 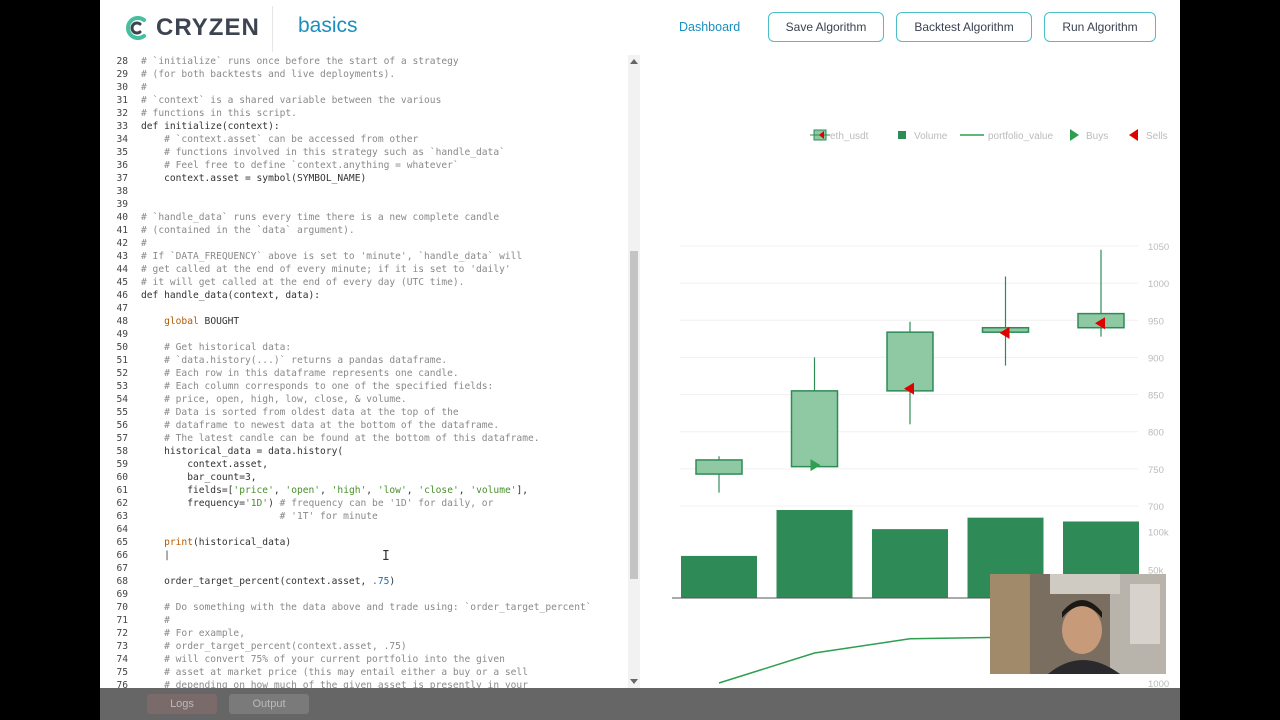 What do you see at coordinates (1156, 470) in the screenshot?
I see `price-tick-label: 750` at bounding box center [1156, 470].